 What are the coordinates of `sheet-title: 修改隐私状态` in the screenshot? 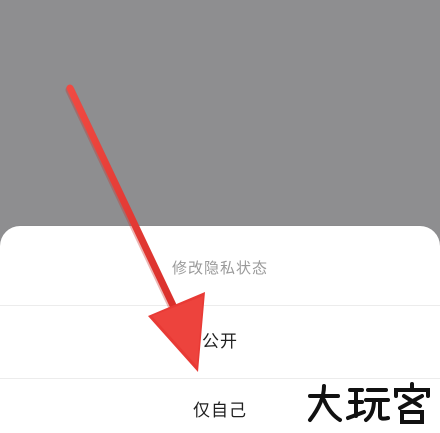 It's located at (219, 268).